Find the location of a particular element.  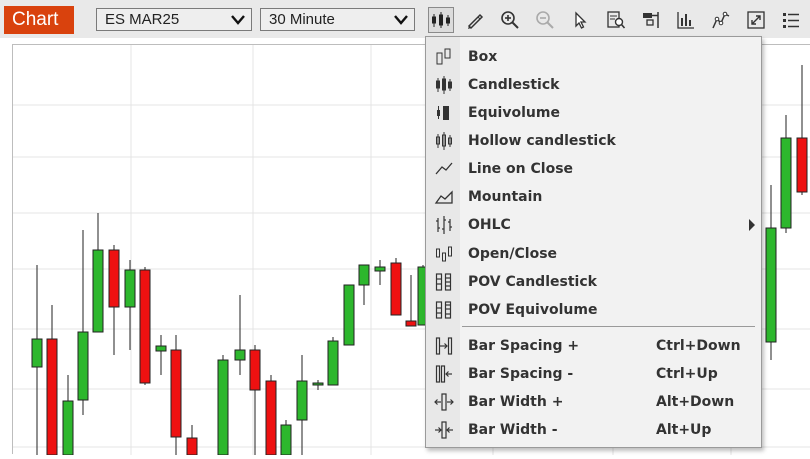

box-icon is located at coordinates (444, 57).